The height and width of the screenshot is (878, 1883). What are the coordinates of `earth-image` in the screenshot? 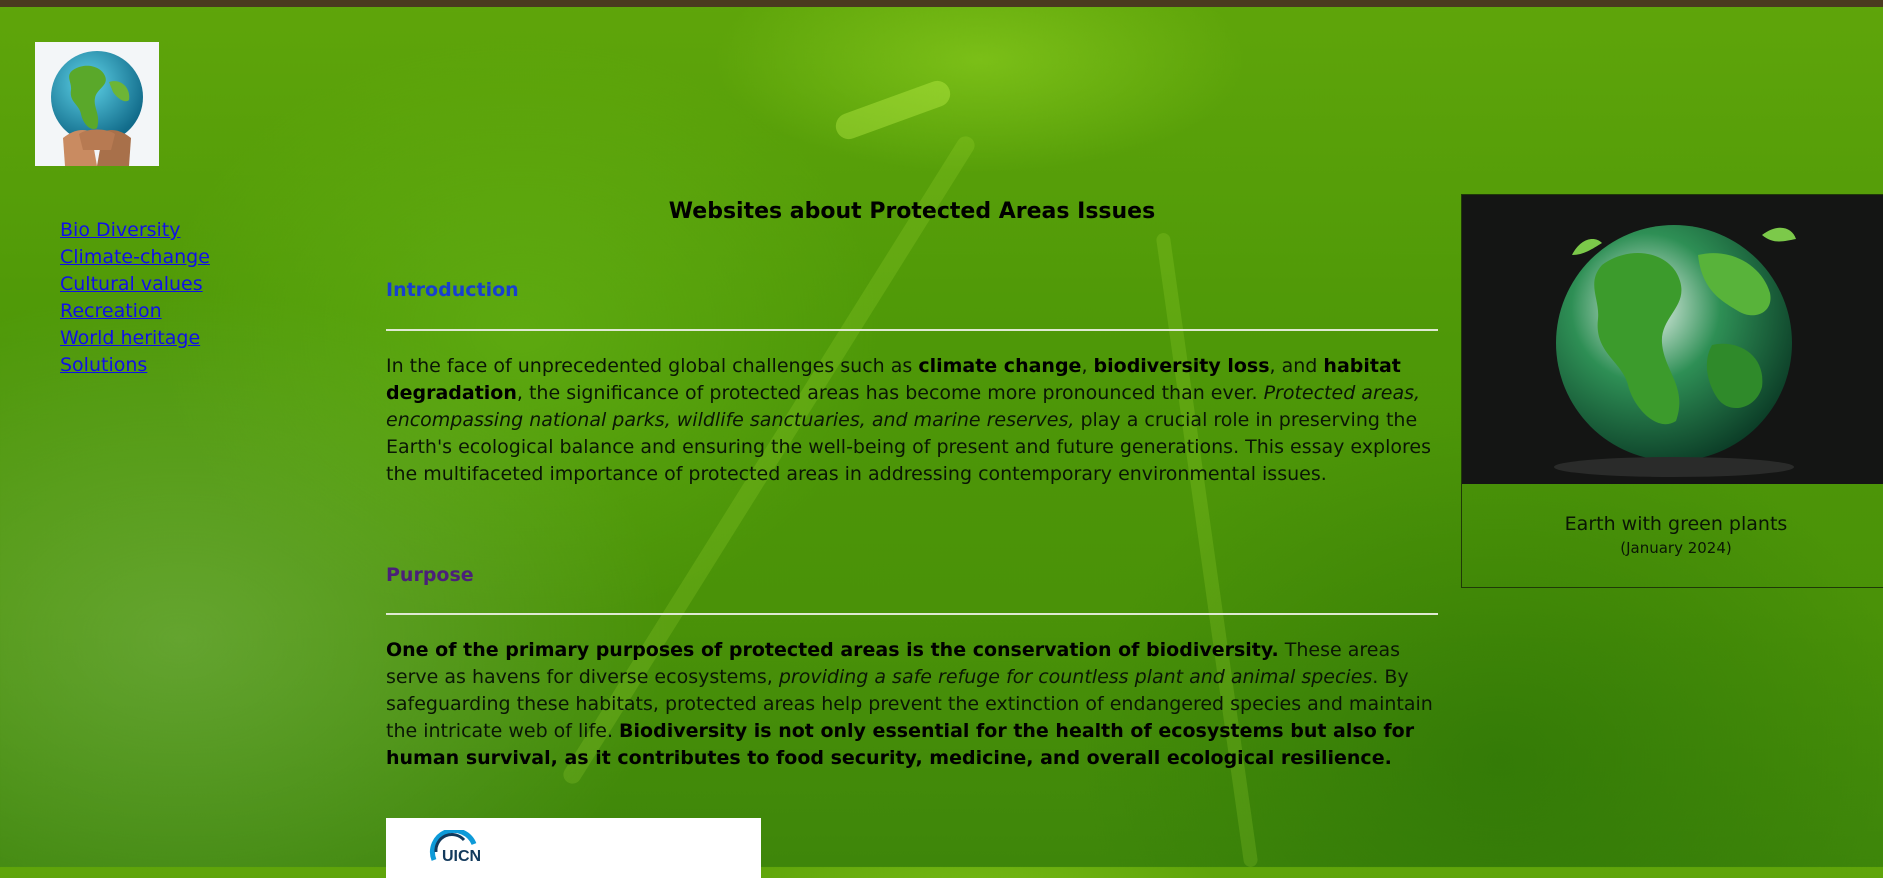 It's located at (1672, 339).